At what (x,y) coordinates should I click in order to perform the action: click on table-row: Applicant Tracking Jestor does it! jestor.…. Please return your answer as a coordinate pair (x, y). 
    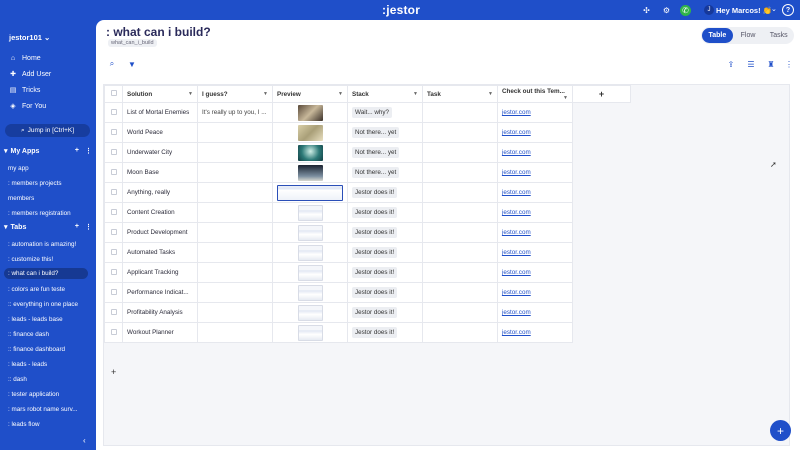
    Looking at the image, I should click on (367, 272).